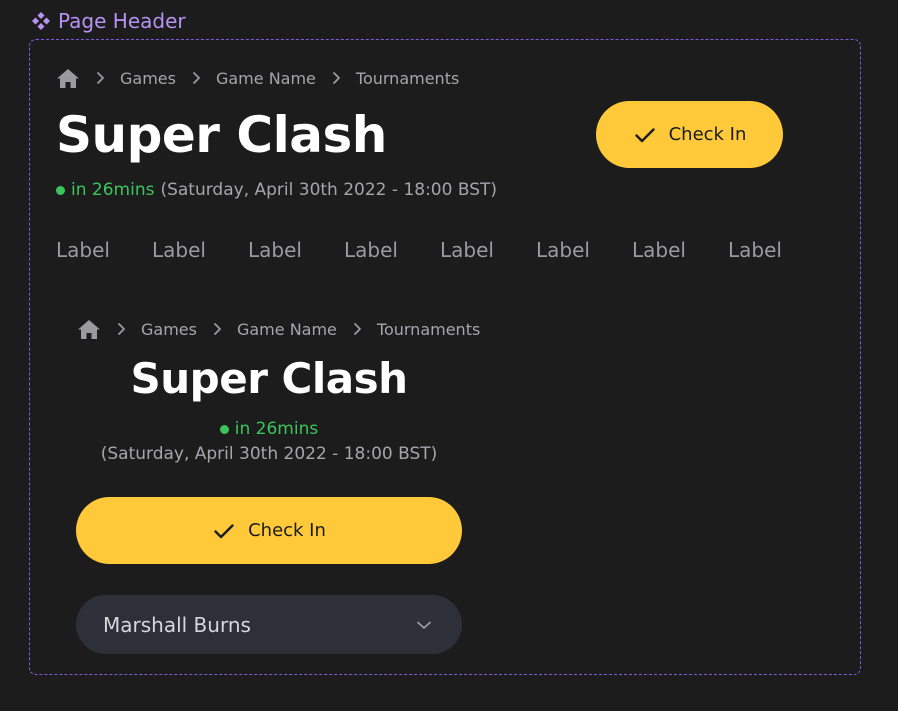  I want to click on breadcrumb-mobile: Games Game Name Tournaments, so click(278, 329).